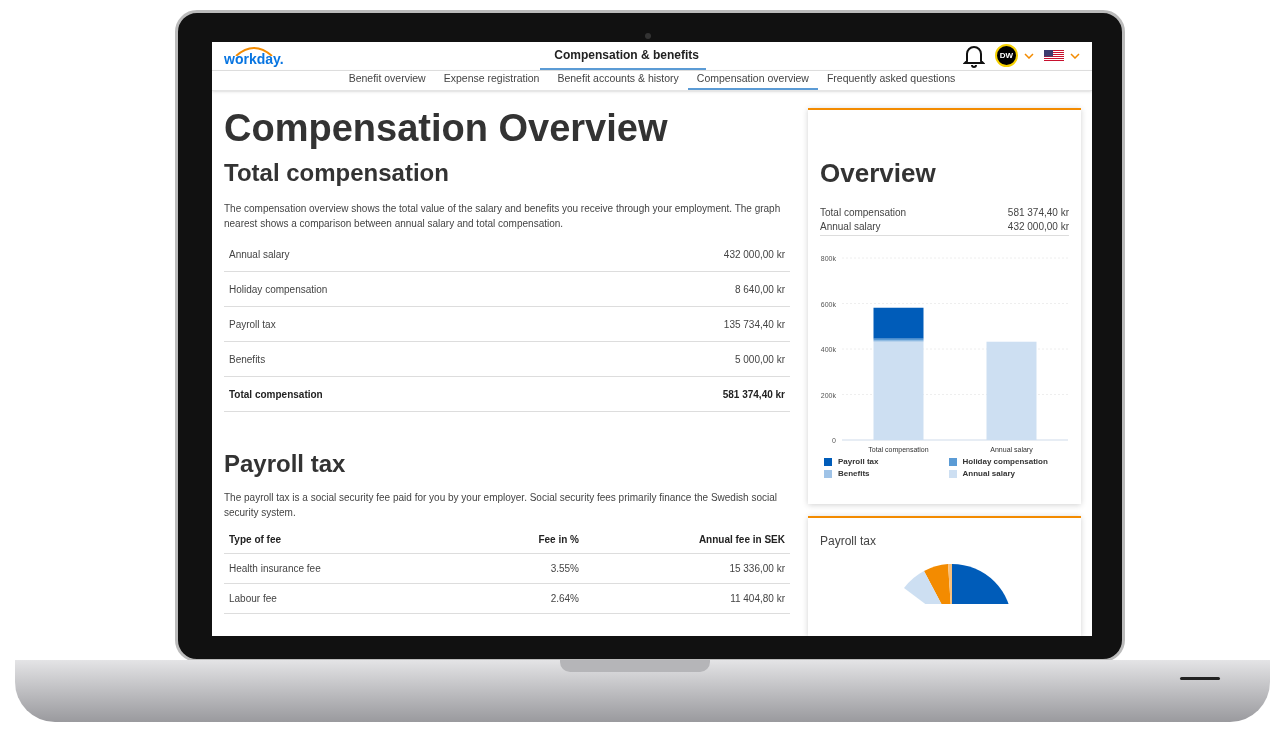 The height and width of the screenshot is (743, 1271). I want to click on card-title: Payroll tax, so click(849, 541).